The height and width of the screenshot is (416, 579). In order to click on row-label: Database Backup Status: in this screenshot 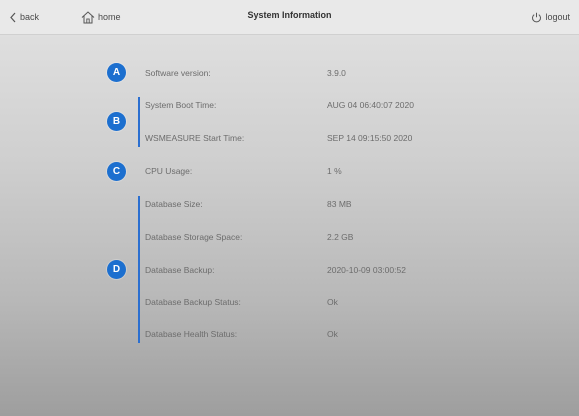, I will do `click(193, 302)`.